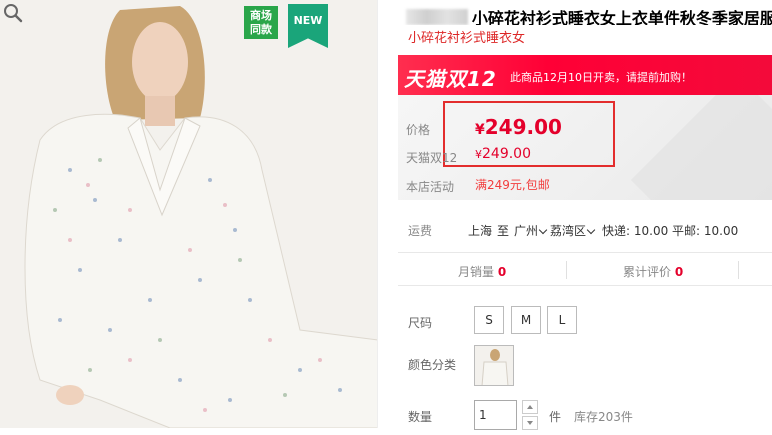  I want to click on shipping-fee: 快递: 10.00 平邮: 10.00, so click(670, 231).